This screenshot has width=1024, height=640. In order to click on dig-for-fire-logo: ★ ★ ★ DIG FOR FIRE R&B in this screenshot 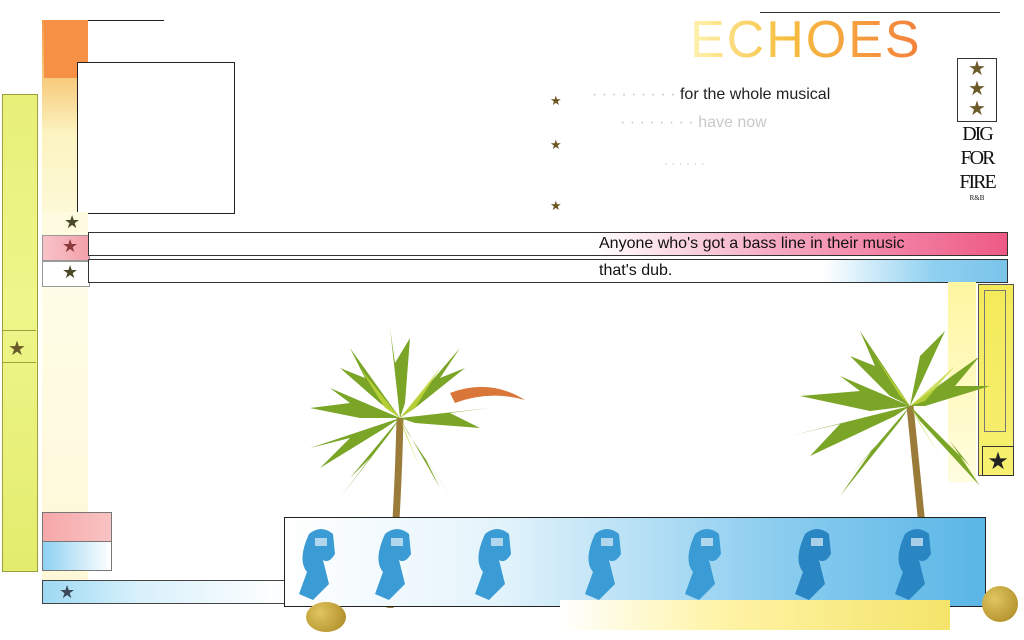, I will do `click(977, 137)`.